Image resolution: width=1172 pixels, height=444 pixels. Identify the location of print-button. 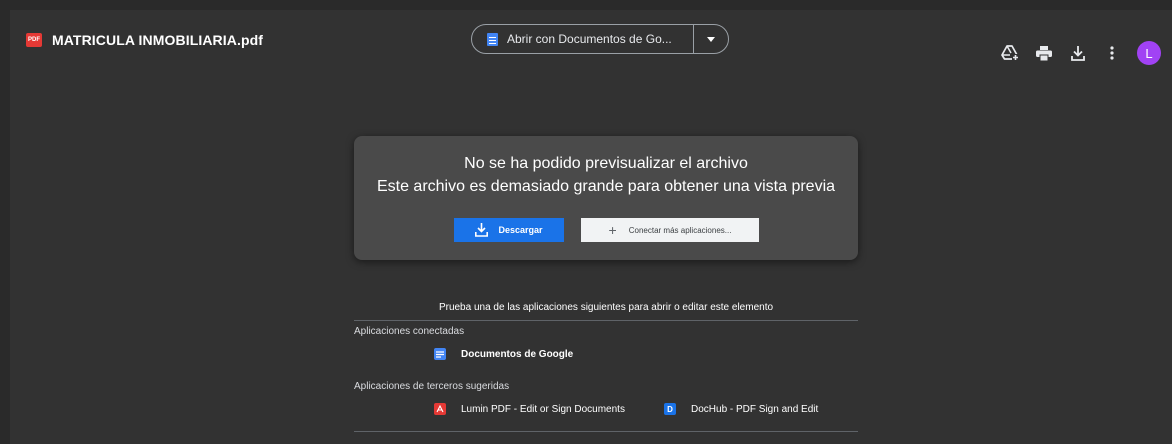
(1044, 53).